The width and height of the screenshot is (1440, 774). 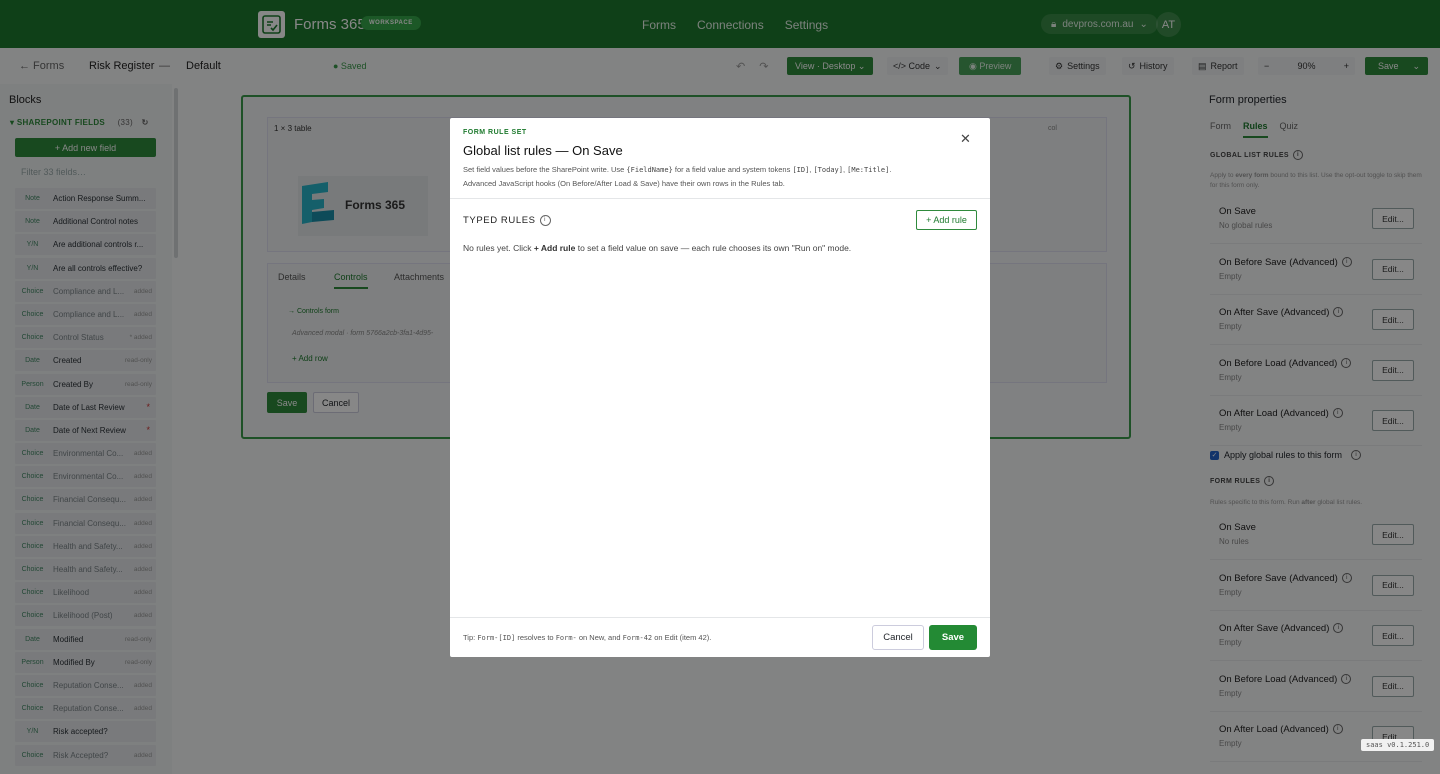 What do you see at coordinates (599, 637) in the screenshot?
I see `tip-part: on New, and` at bounding box center [599, 637].